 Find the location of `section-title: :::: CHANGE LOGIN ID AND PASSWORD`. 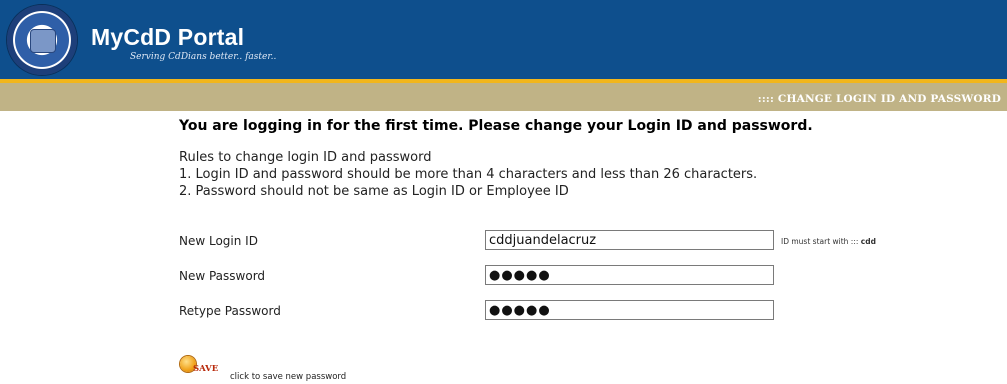

section-title: :::: CHANGE LOGIN ID AND PASSWORD is located at coordinates (879, 99).